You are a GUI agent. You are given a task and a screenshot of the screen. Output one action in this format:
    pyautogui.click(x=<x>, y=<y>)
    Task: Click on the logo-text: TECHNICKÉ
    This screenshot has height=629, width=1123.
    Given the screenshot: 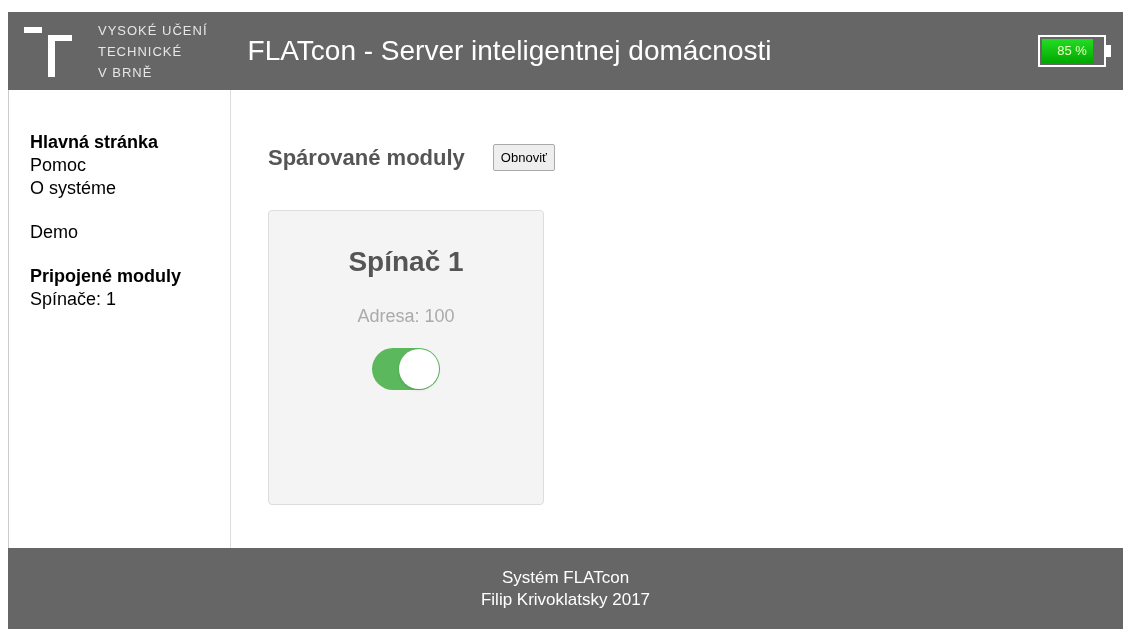 What is the action you would take?
    pyautogui.click(x=141, y=51)
    